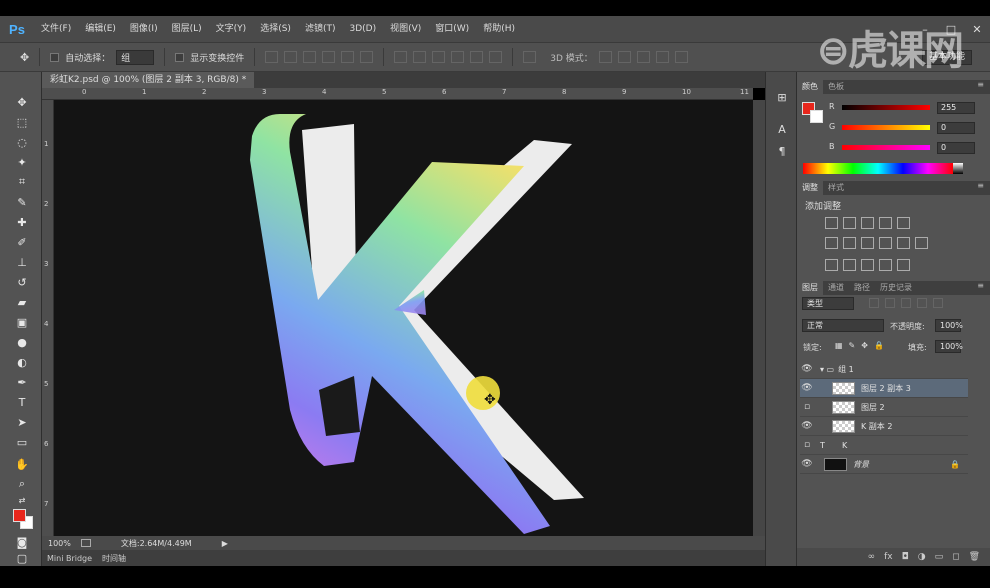 This screenshot has width=990, height=588. I want to click on align-bottom-icon, so click(310, 57).